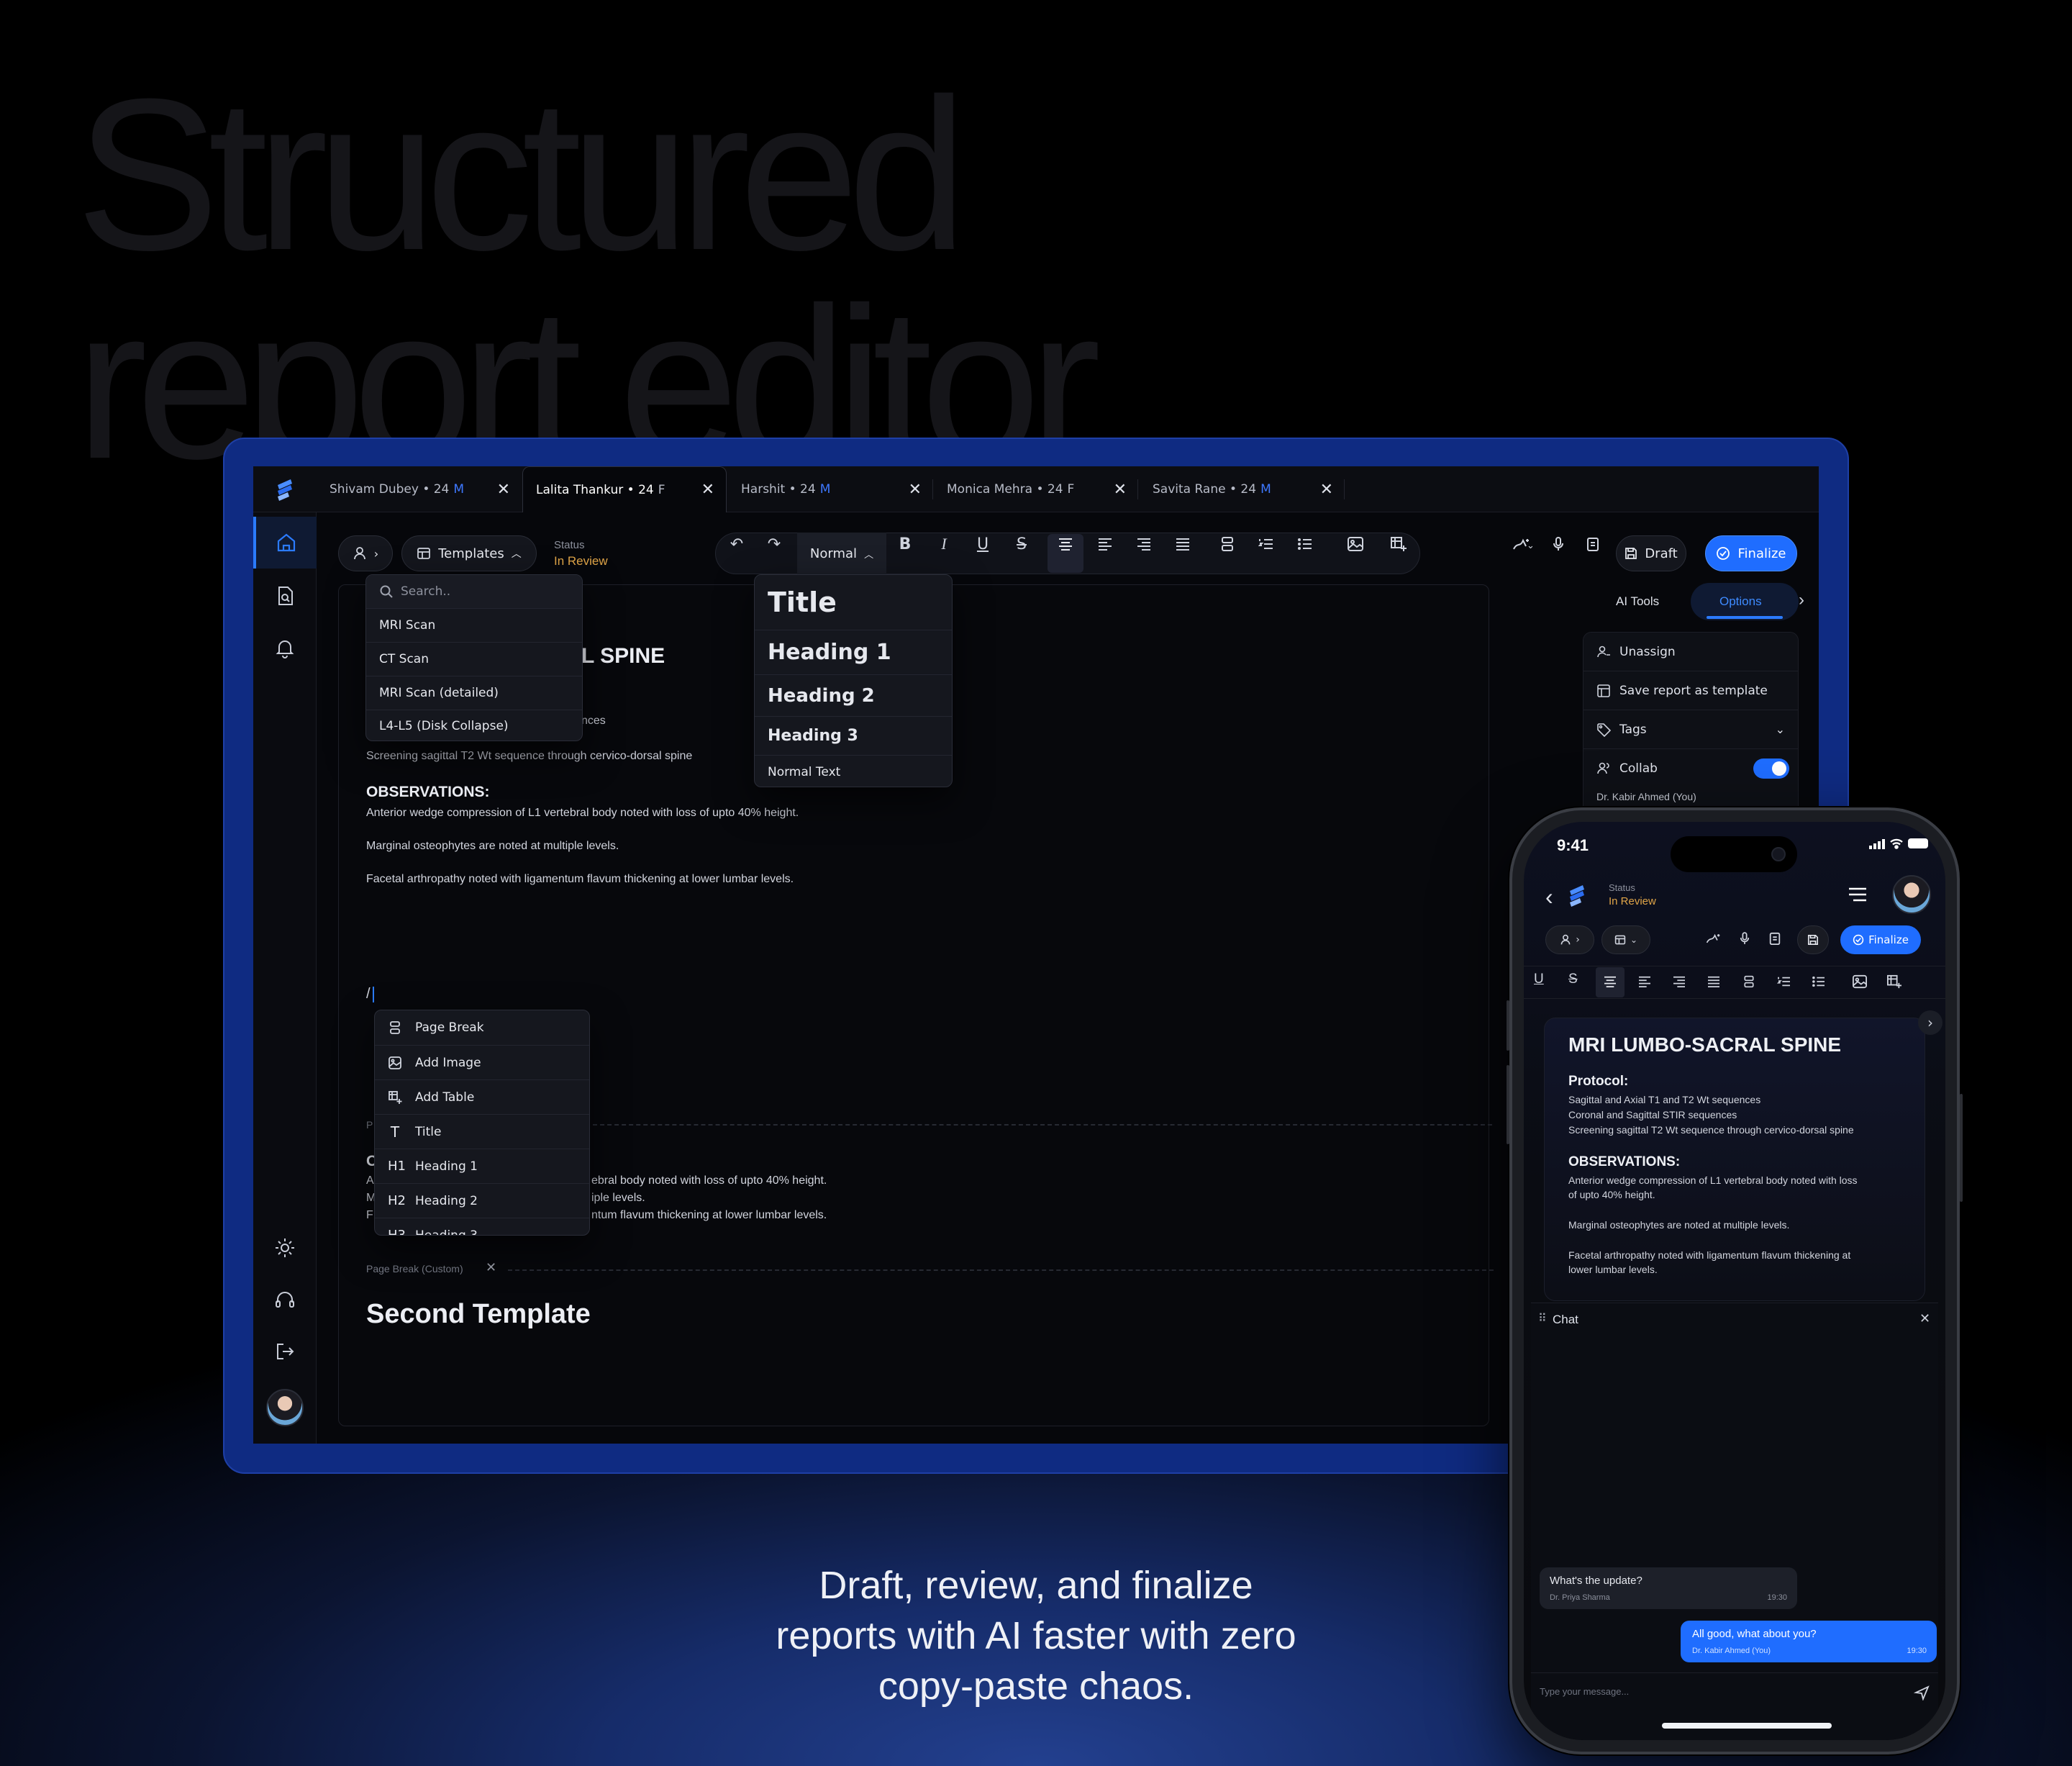 This screenshot has height=1766, width=2072. I want to click on undo-icon: ↶, so click(736, 544).